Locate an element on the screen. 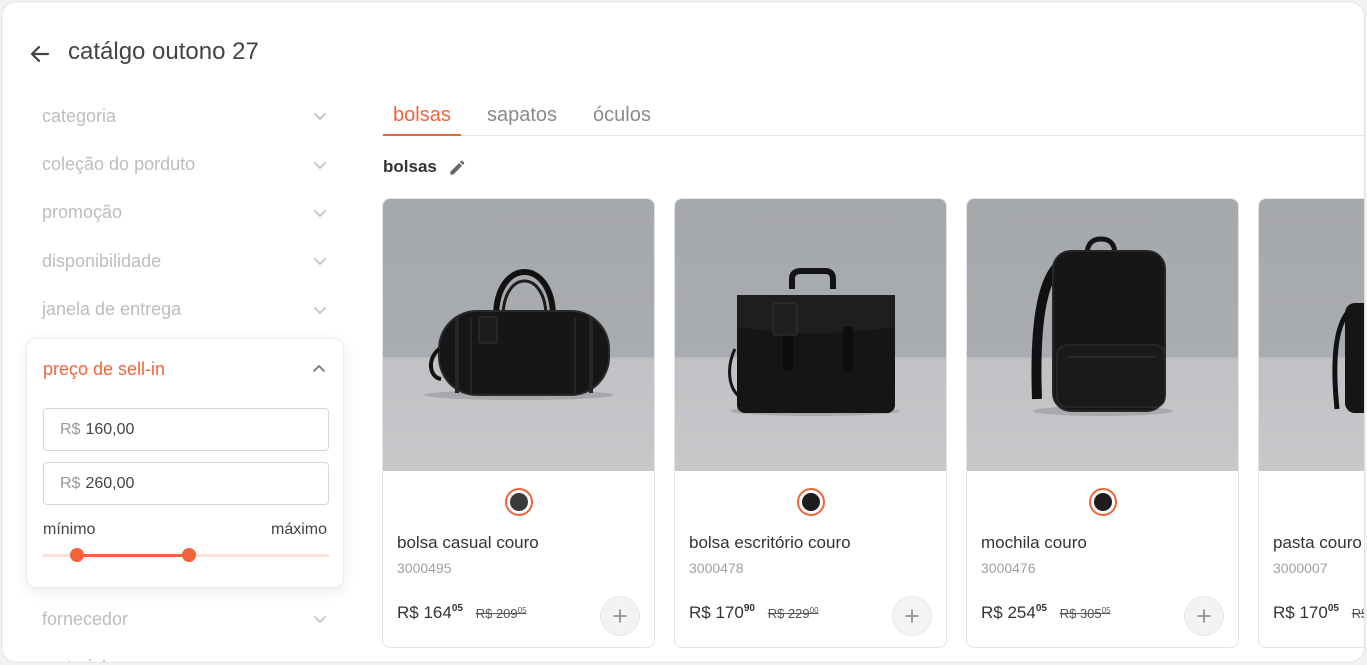  old-price: R$ 22900 is located at coordinates (793, 613).